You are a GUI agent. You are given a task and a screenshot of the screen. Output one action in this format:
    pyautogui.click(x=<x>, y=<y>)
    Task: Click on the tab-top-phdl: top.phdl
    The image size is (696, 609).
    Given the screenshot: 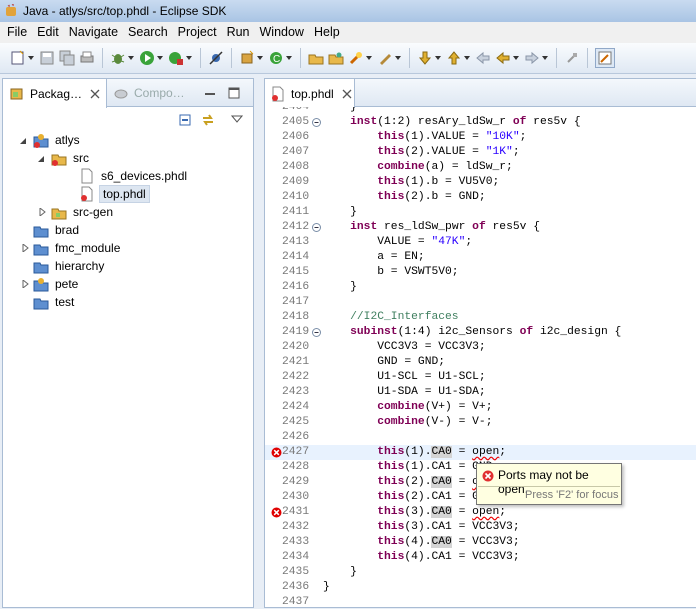 What is the action you would take?
    pyautogui.click(x=310, y=93)
    